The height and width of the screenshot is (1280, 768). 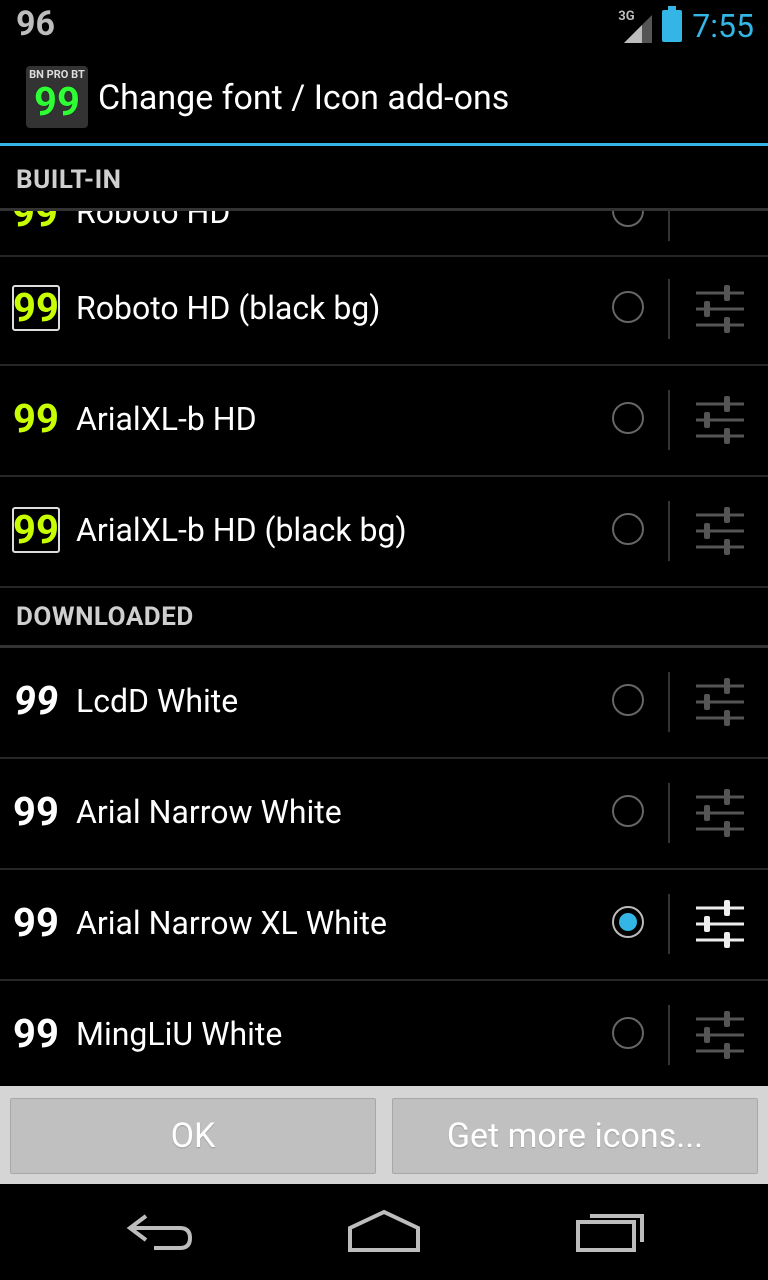 I want to click on list-item: 99 ArialXL-b HD (black bg), so click(x=384, y=532).